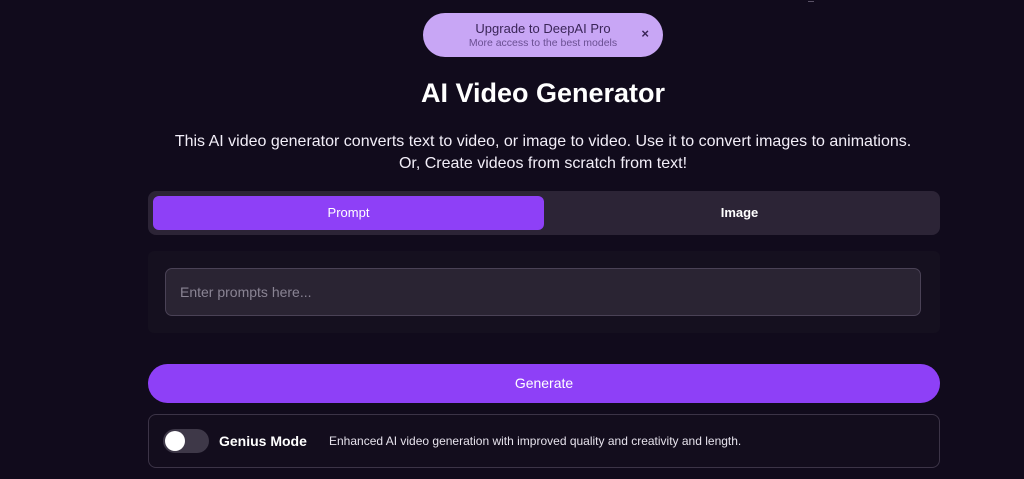 The image size is (1024, 479). Describe the element at coordinates (645, 33) in the screenshot. I see `close-icon: ×` at that location.